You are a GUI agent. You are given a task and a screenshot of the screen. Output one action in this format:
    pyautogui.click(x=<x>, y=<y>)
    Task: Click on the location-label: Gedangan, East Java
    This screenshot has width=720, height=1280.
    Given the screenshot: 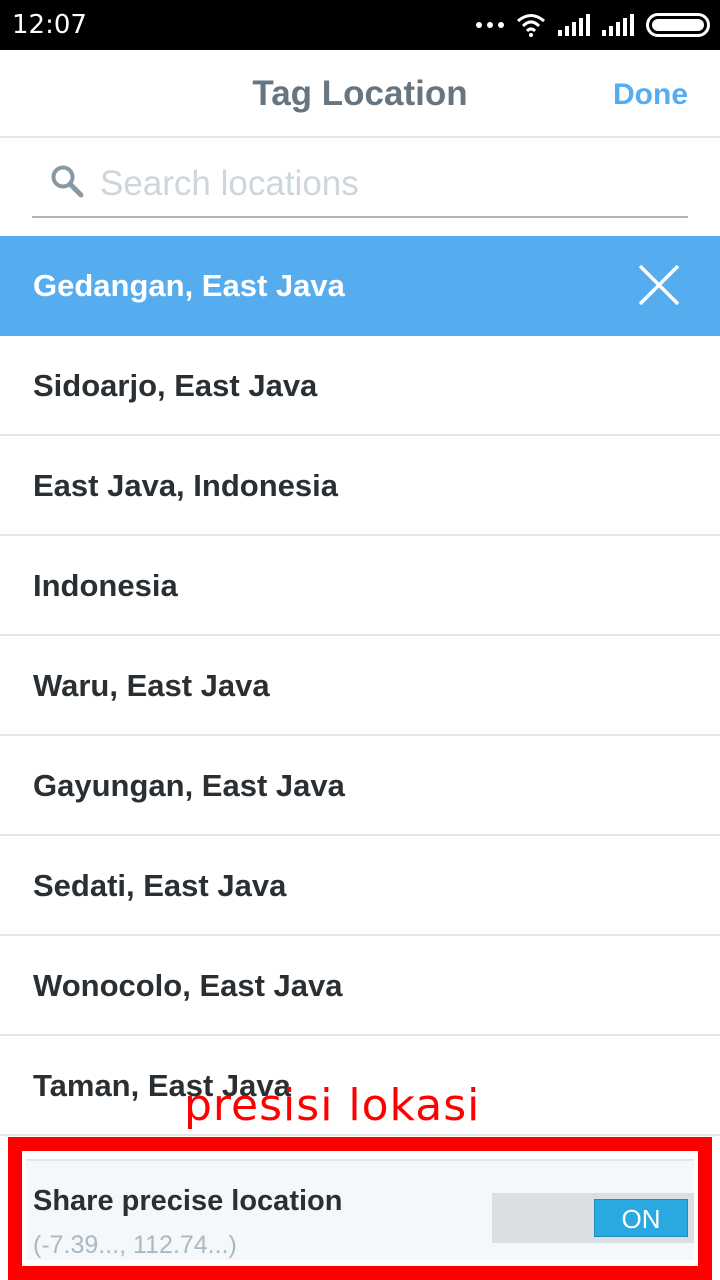 What is the action you would take?
    pyautogui.click(x=189, y=285)
    